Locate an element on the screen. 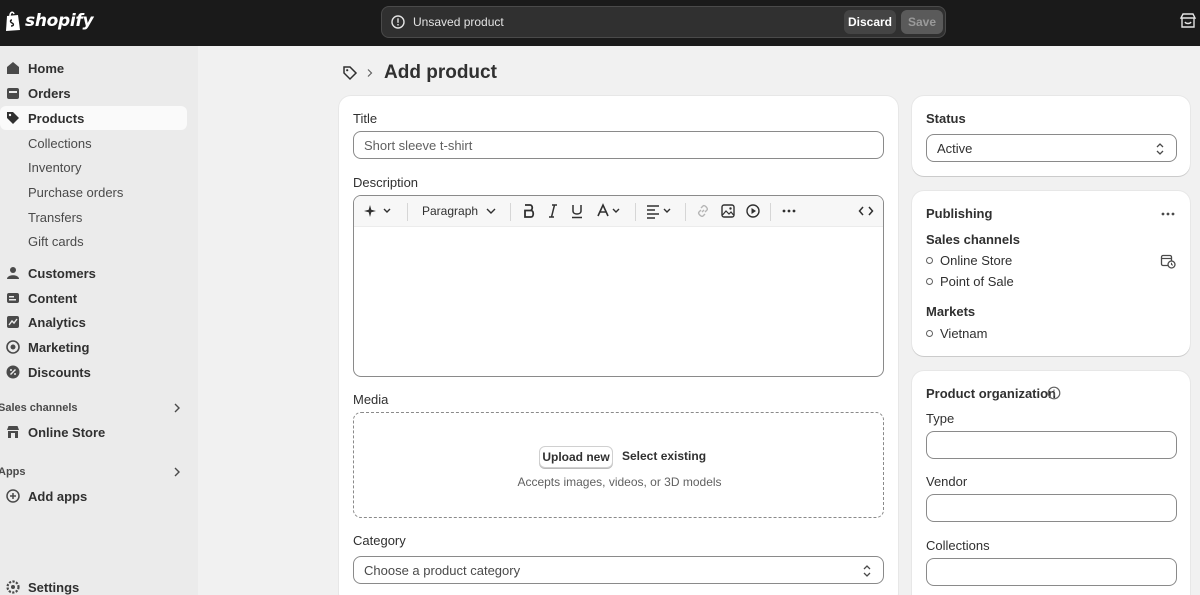 This screenshot has width=1200, height=595. discard-button: Discard is located at coordinates (870, 22).